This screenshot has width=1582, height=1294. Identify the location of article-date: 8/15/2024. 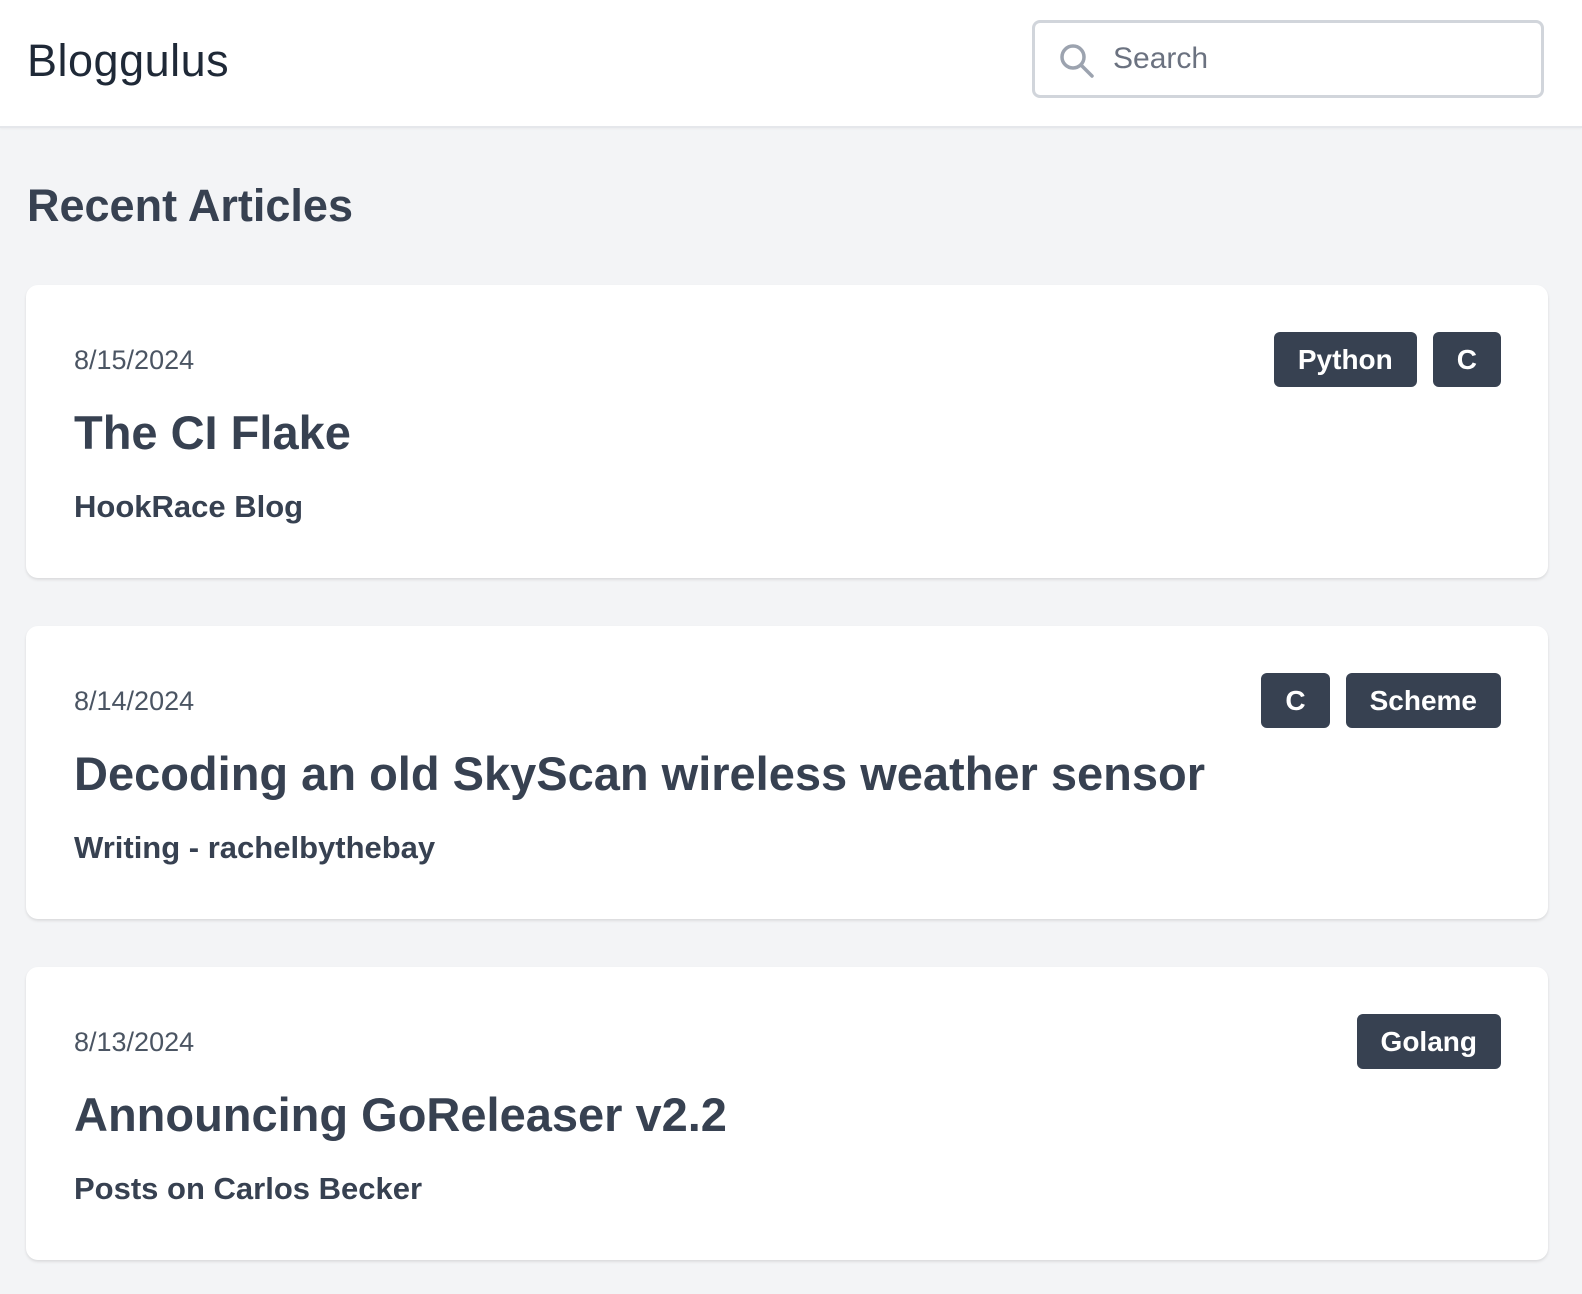
(134, 360).